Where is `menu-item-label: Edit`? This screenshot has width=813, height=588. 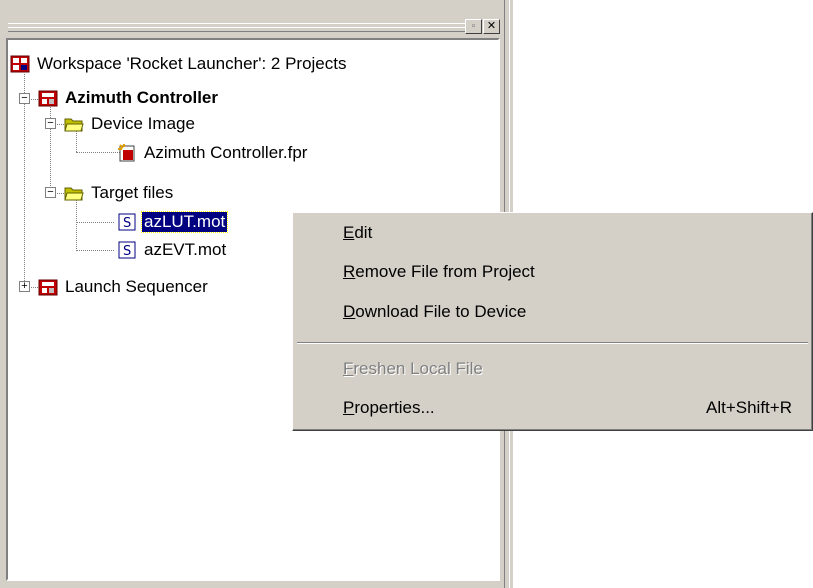
menu-item-label: Edit is located at coordinates (357, 233).